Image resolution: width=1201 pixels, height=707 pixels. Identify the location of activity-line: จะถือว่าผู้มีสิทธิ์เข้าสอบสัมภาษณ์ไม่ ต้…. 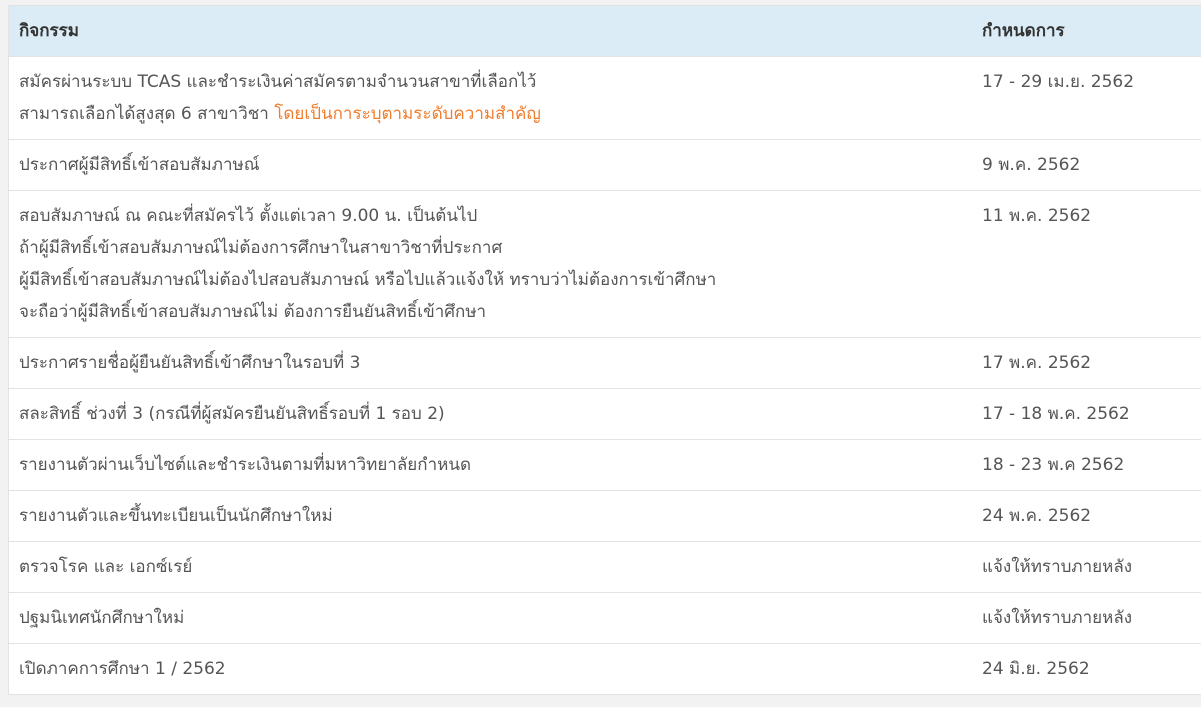
(253, 311).